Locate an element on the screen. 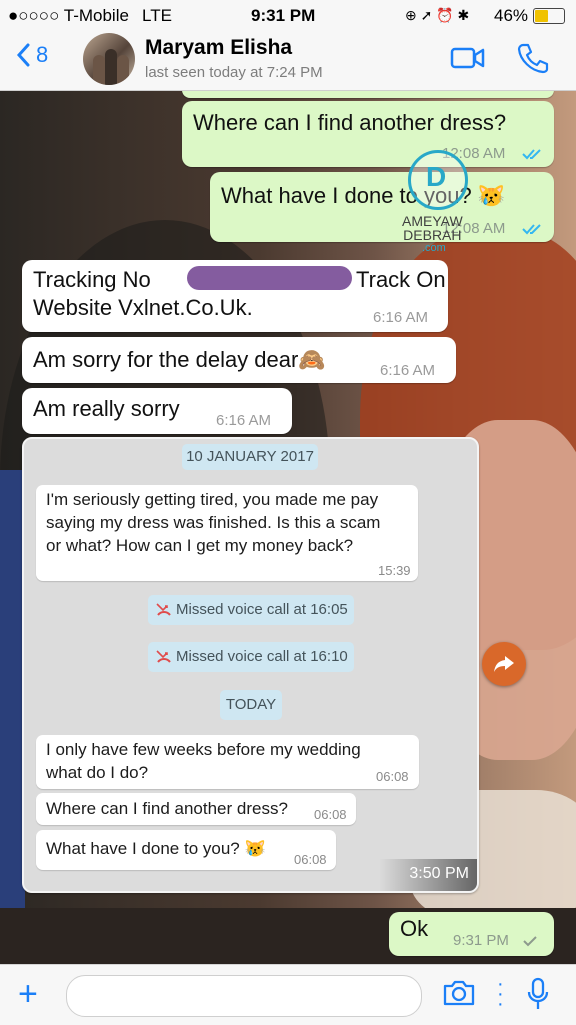  message-text: Am really sorry is located at coordinates (106, 408).